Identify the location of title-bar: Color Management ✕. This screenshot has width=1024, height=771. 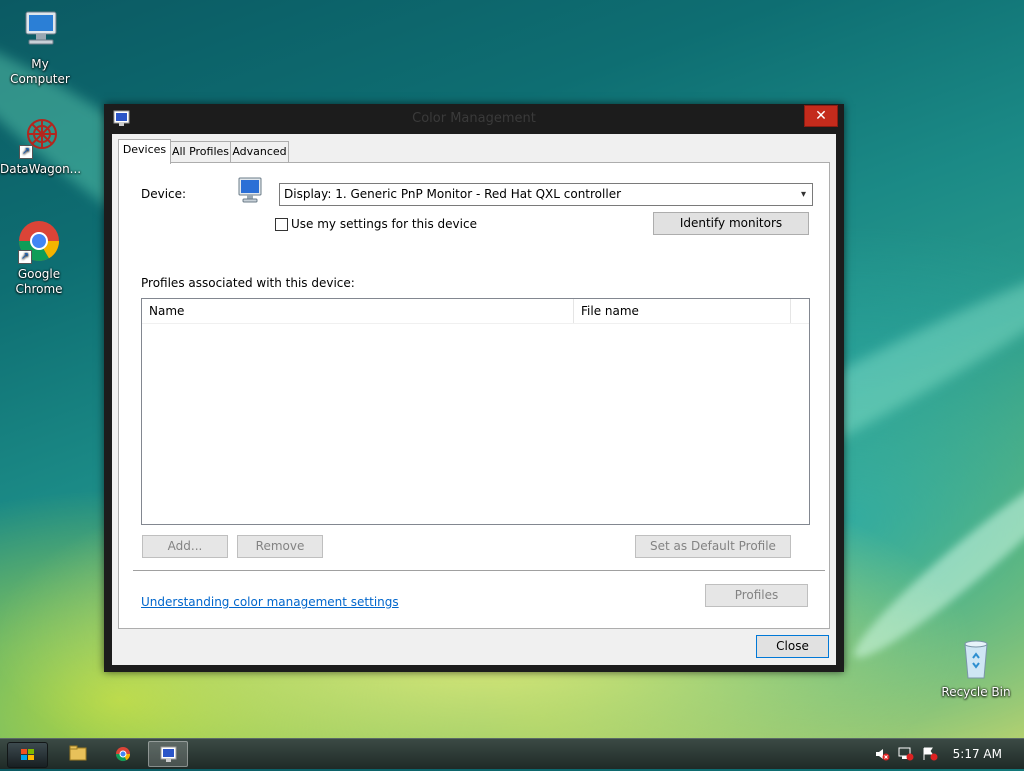
(474, 119).